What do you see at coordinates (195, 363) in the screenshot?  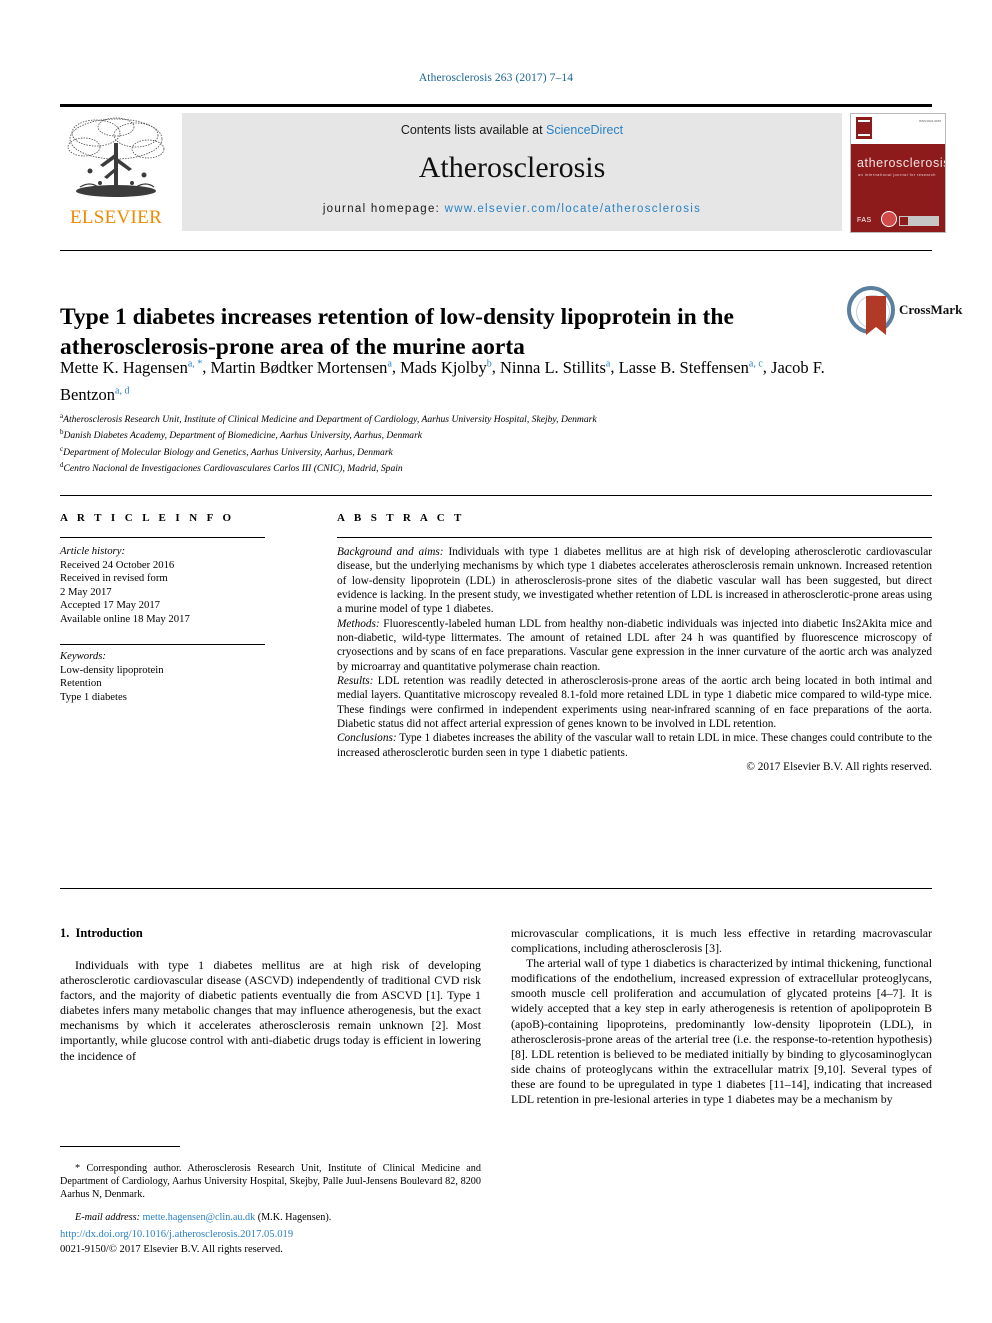 I see `author-affil-marks: a, *` at bounding box center [195, 363].